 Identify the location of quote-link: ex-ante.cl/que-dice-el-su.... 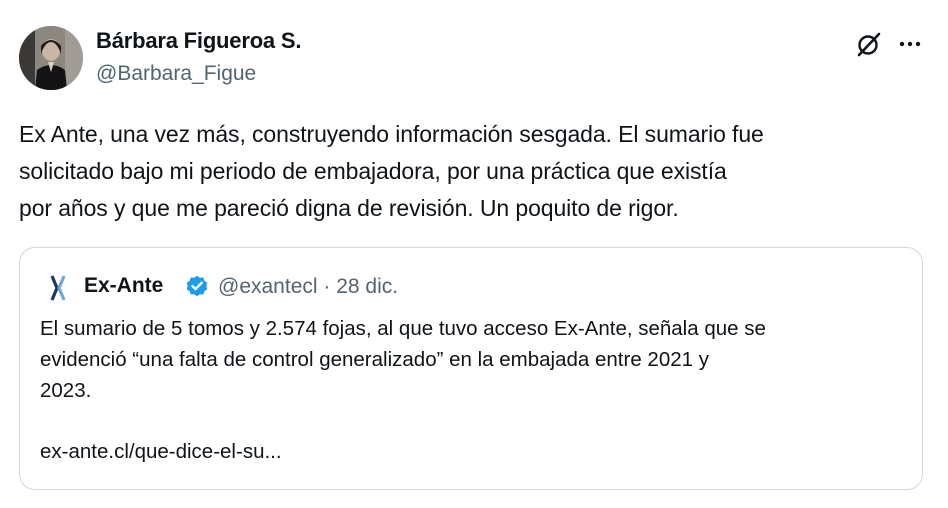
(161, 452).